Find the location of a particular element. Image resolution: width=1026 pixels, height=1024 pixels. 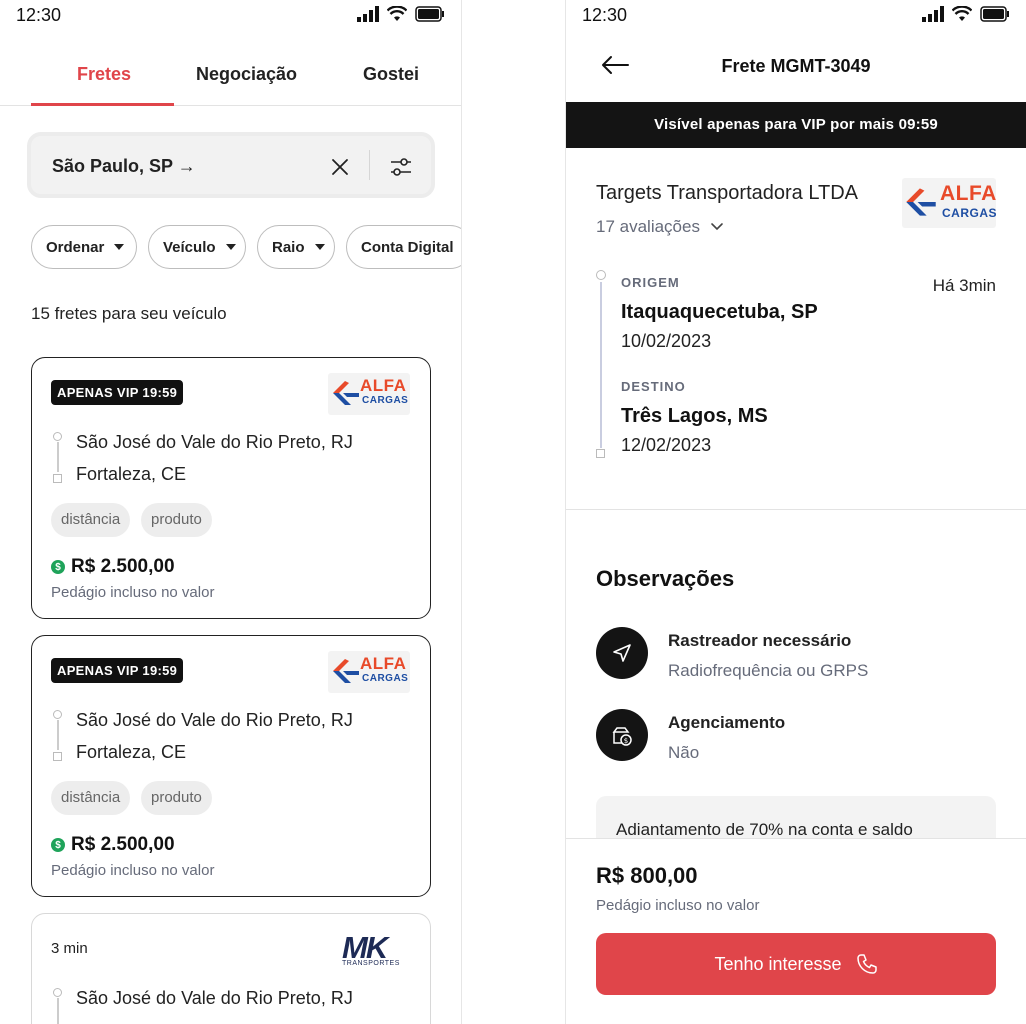

price-row: $ R$ 2.500,00 is located at coordinates (113, 567).